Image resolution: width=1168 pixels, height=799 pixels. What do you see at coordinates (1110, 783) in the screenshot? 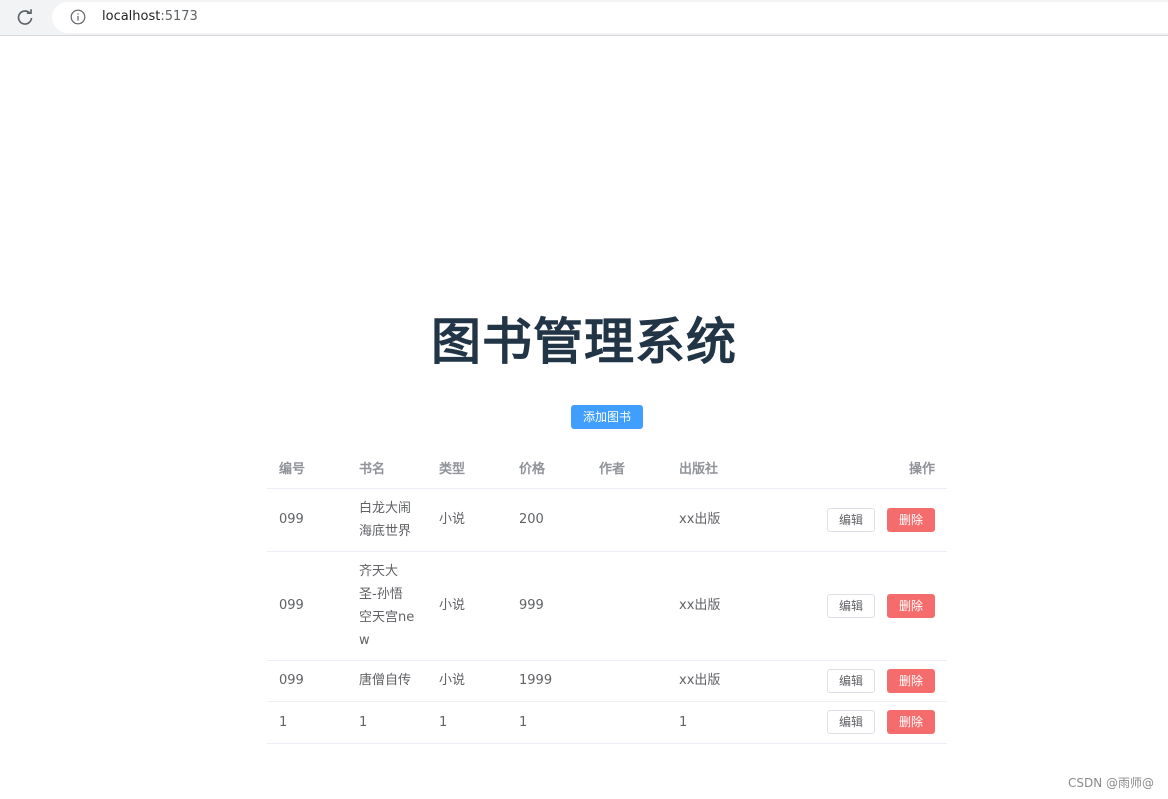
I see `watermark: CSDN @雨师@` at bounding box center [1110, 783].